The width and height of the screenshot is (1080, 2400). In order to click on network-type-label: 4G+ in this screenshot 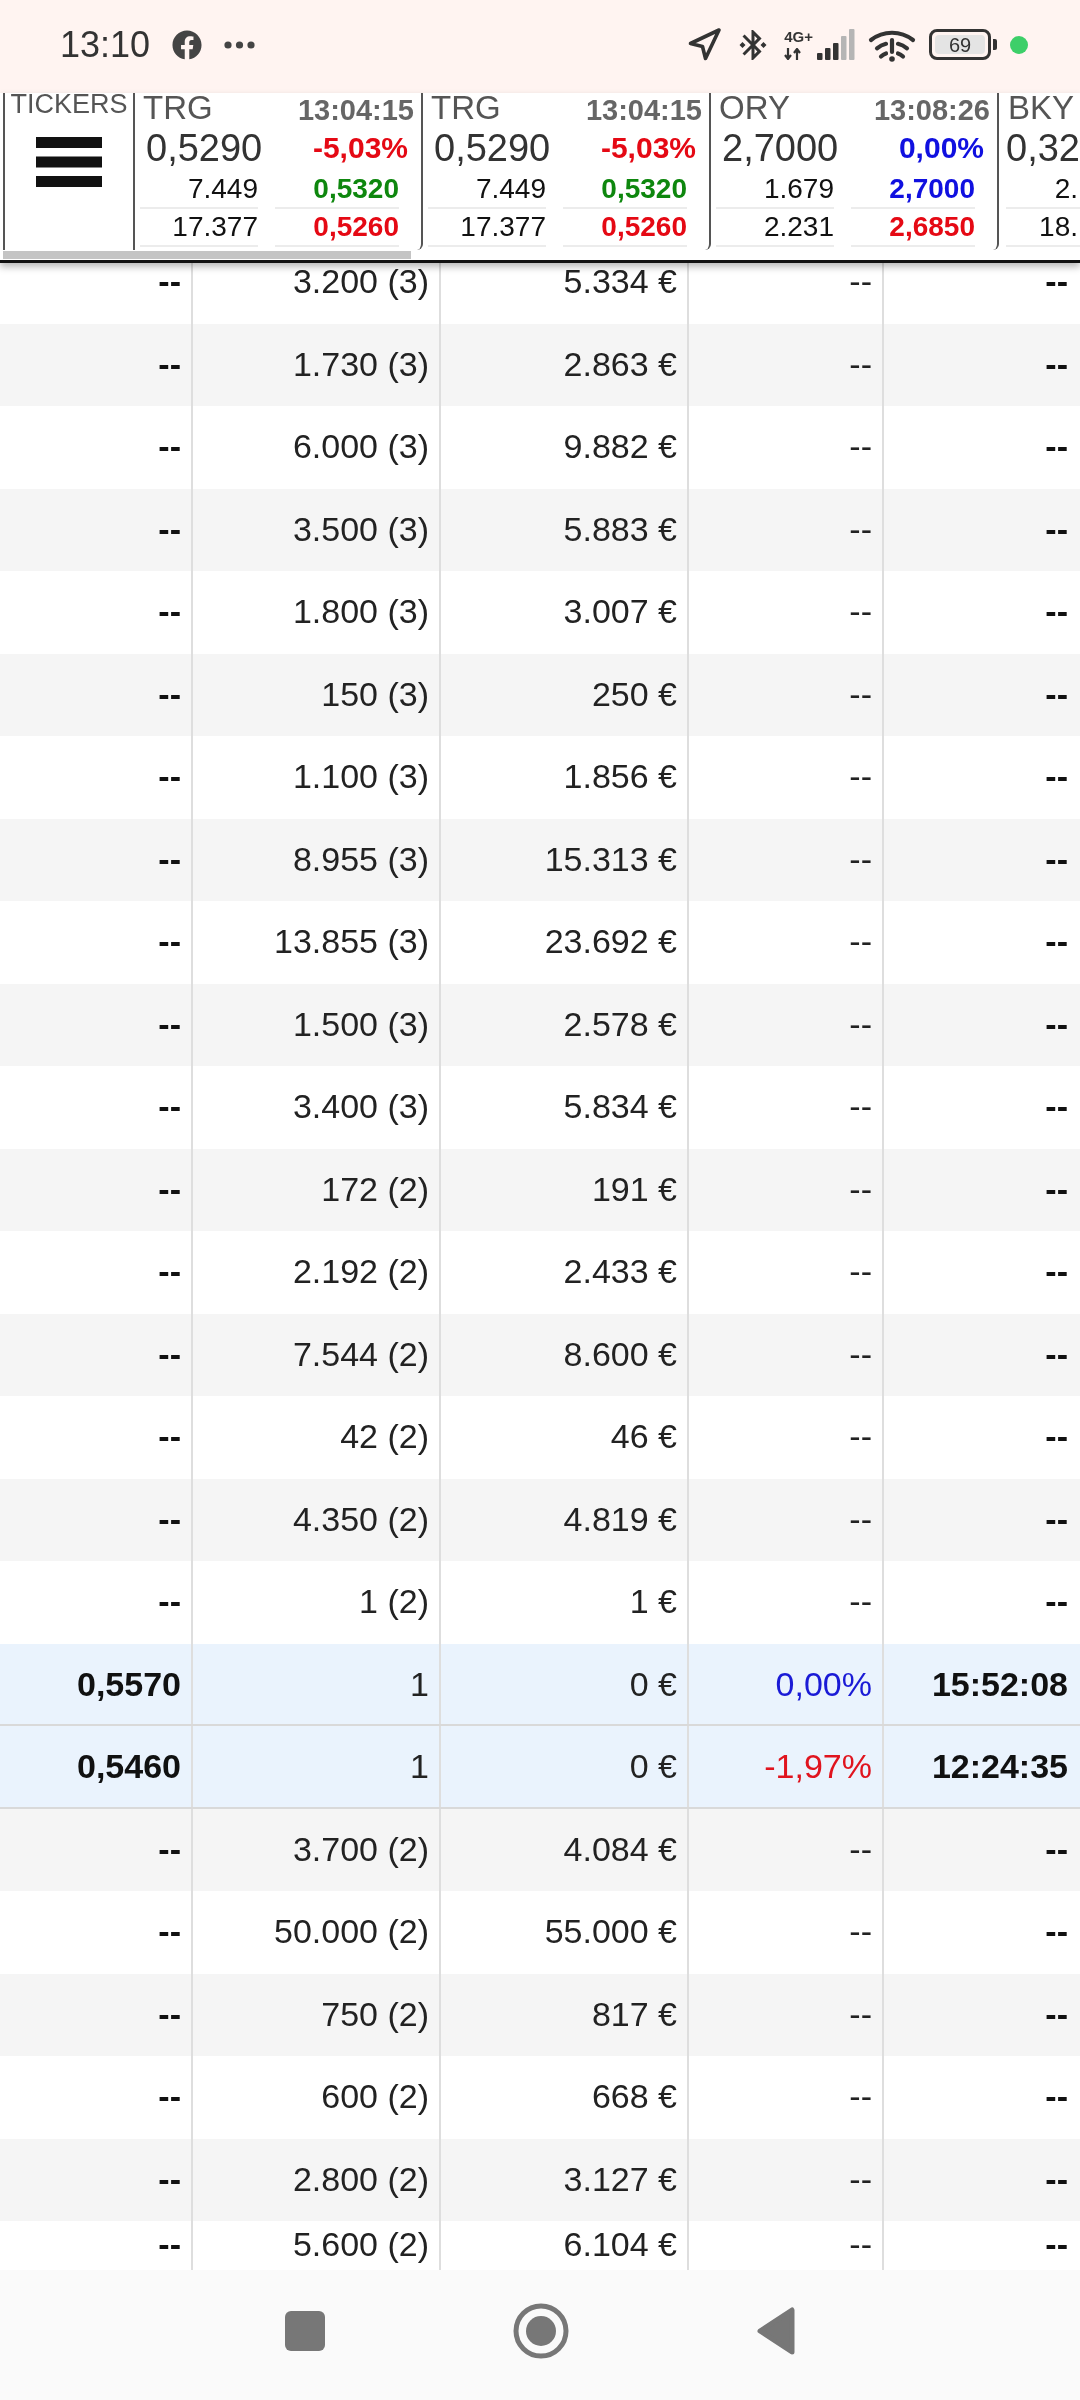, I will do `click(798, 36)`.